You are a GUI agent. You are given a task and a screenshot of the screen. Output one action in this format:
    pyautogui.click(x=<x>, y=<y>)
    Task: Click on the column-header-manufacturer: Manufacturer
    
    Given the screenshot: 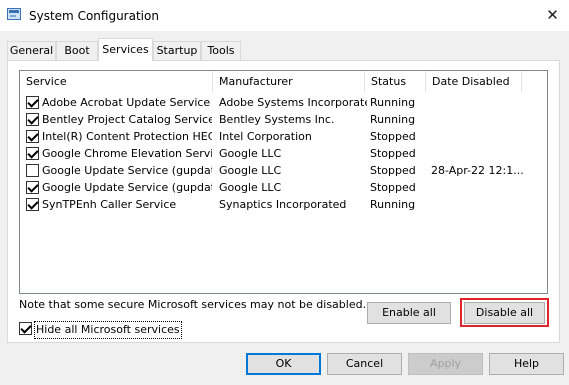 What is the action you would take?
    pyautogui.click(x=289, y=82)
    